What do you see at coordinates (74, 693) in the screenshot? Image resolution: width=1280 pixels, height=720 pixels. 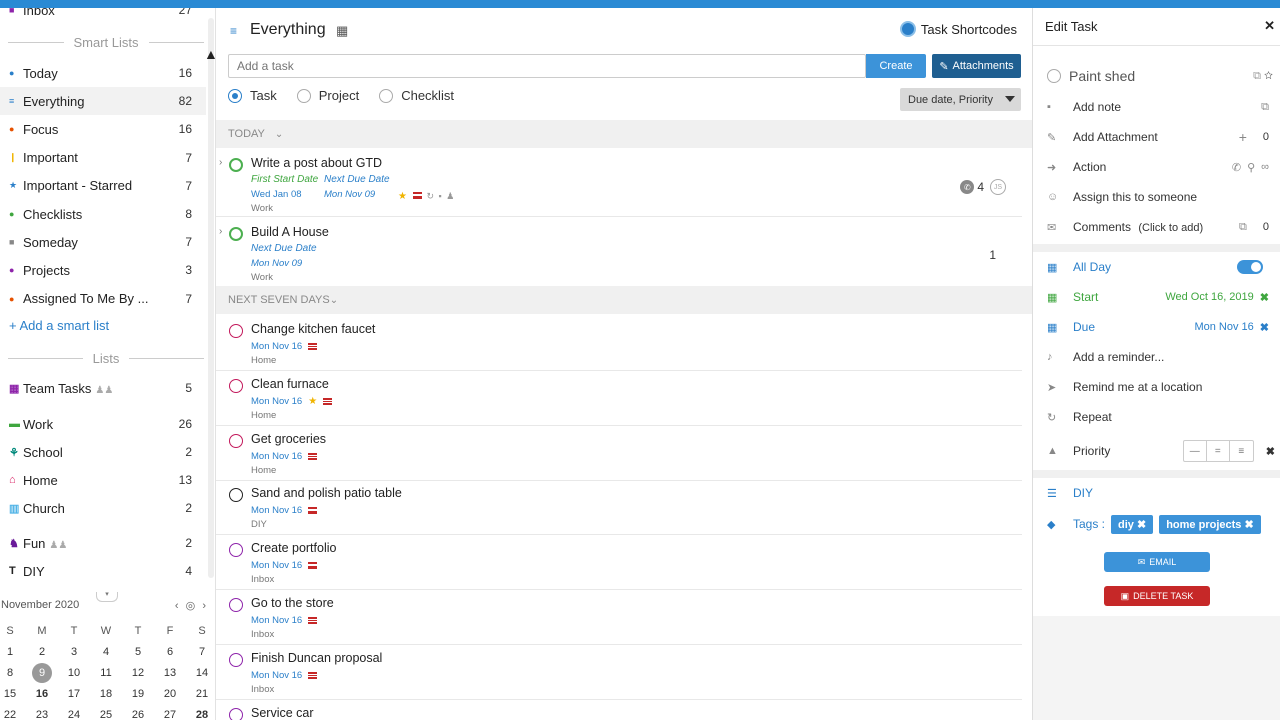 I see `calendar-day: 17` at bounding box center [74, 693].